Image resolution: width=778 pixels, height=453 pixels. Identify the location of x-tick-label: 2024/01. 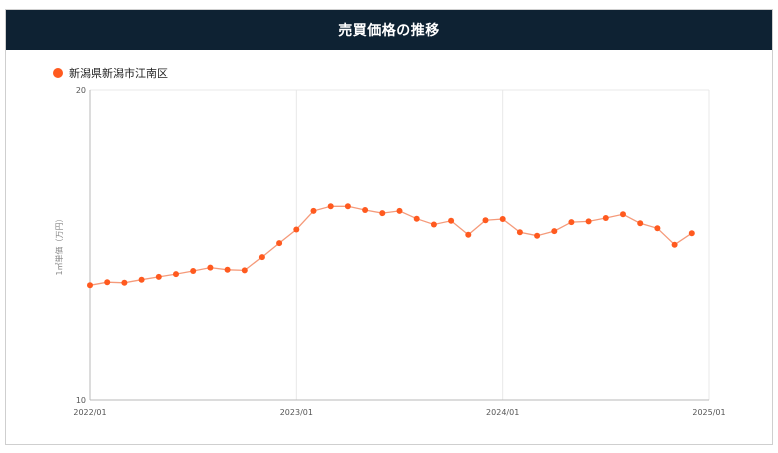
(502, 412).